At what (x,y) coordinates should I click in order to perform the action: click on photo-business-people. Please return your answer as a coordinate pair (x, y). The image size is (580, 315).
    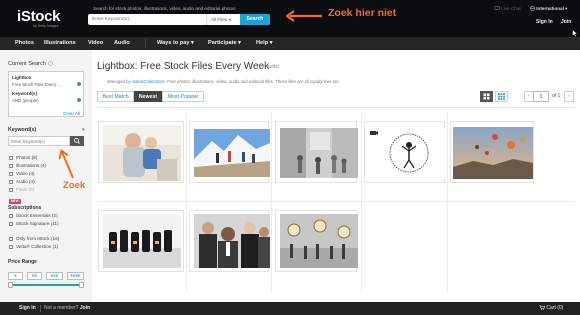
    Looking at the image, I should click on (232, 241).